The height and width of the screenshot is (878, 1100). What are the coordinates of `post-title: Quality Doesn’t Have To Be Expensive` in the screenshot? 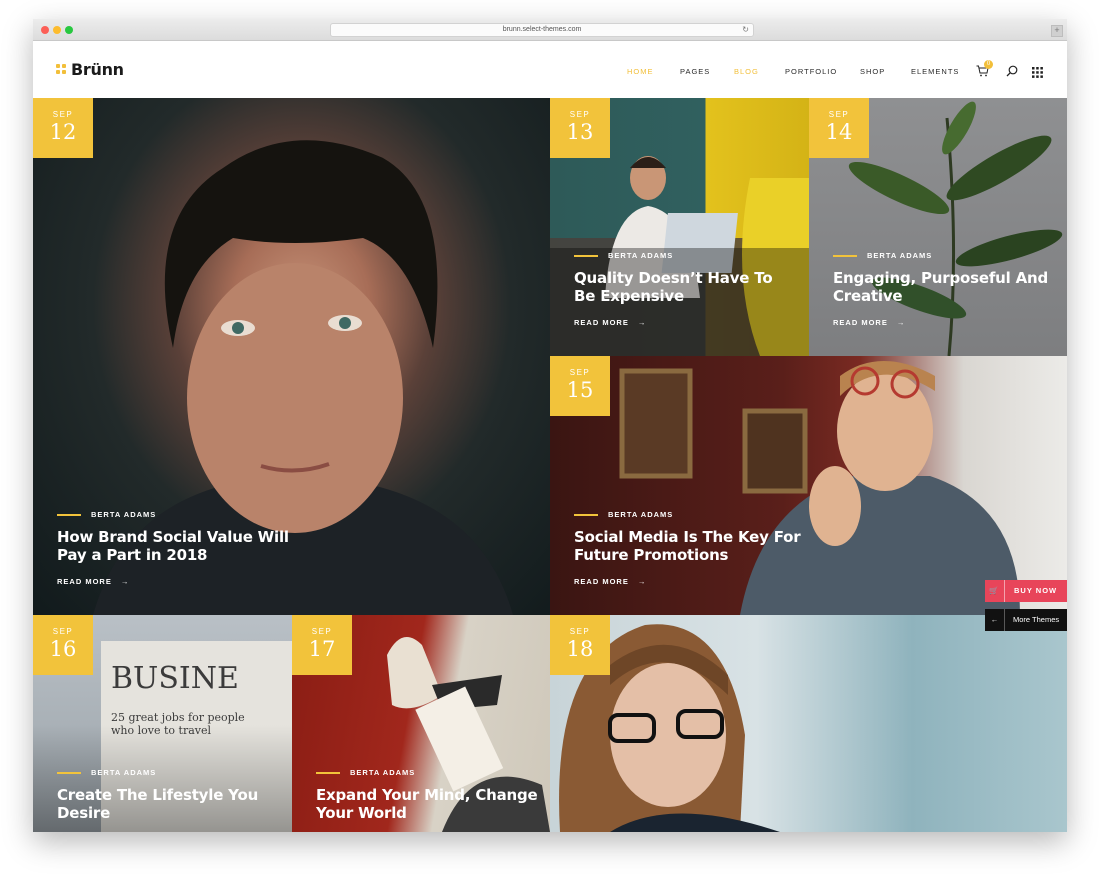 It's located at (679, 287).